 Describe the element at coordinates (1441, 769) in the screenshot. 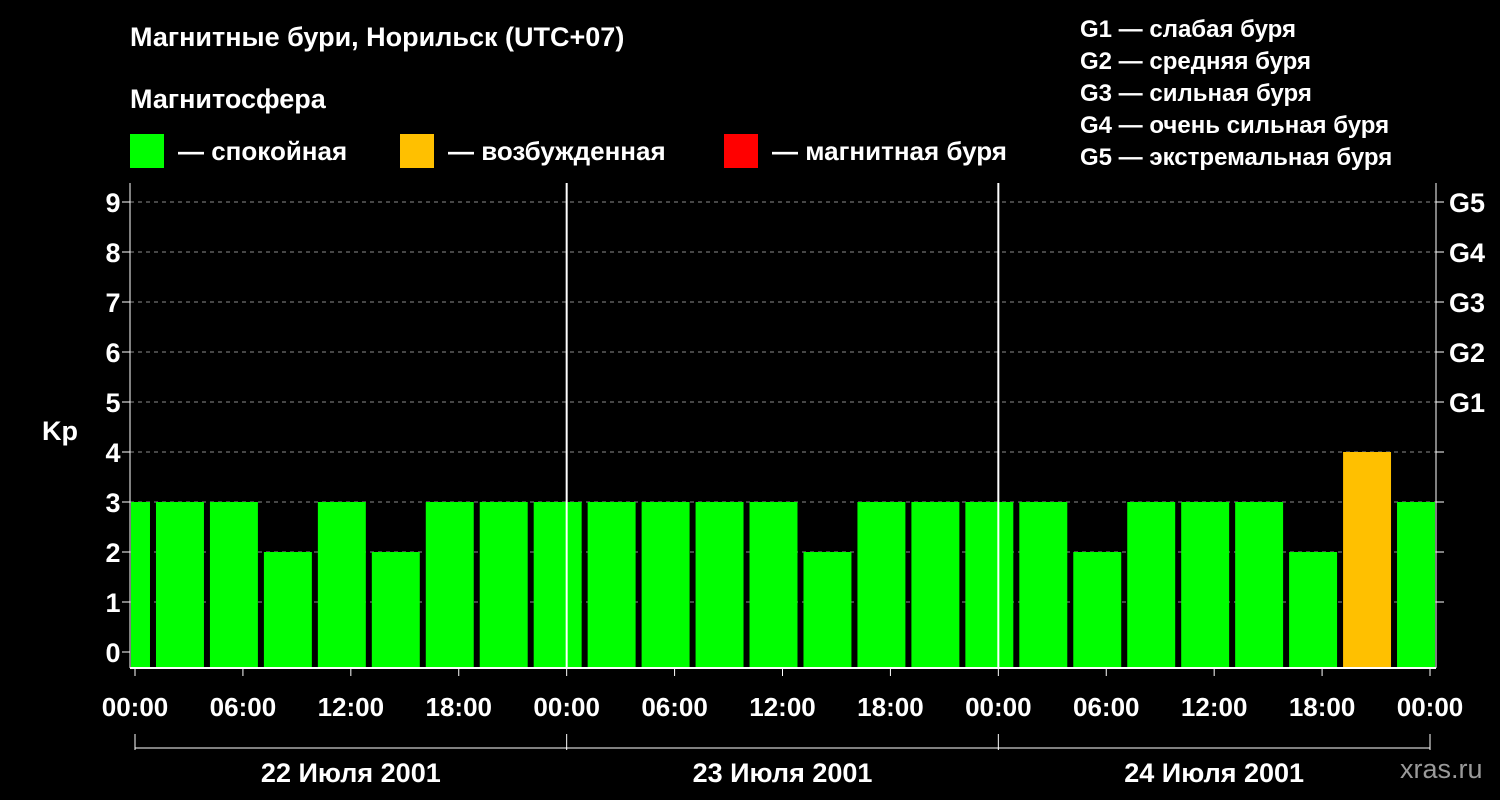

I see `watermark: xras.ru` at that location.